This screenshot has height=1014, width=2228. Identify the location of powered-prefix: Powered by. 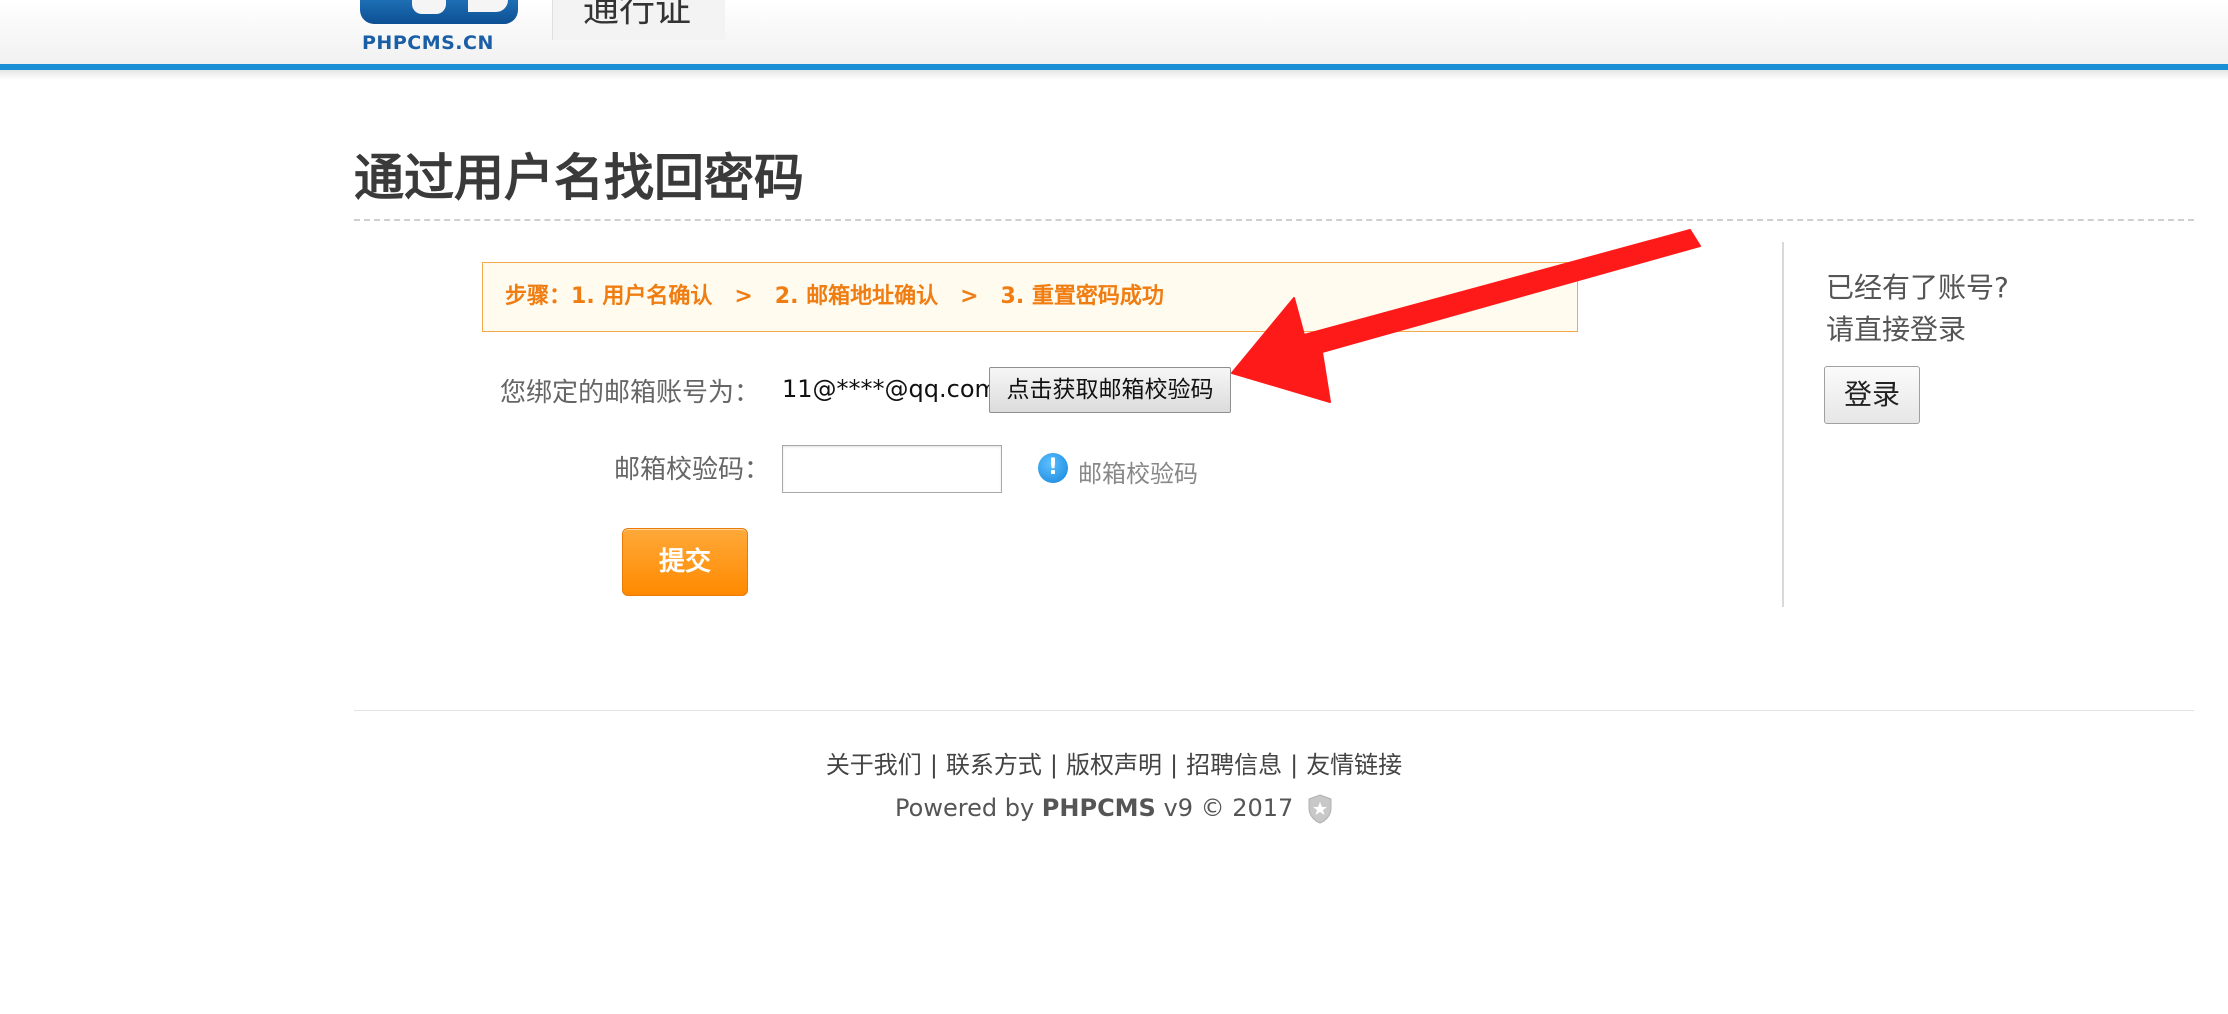
(965, 808).